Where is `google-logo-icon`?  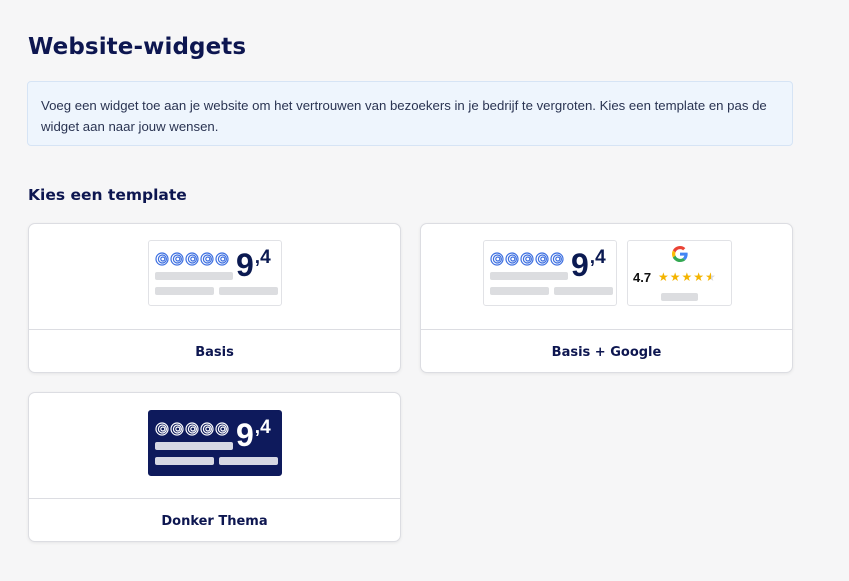
google-logo-icon is located at coordinates (680, 254).